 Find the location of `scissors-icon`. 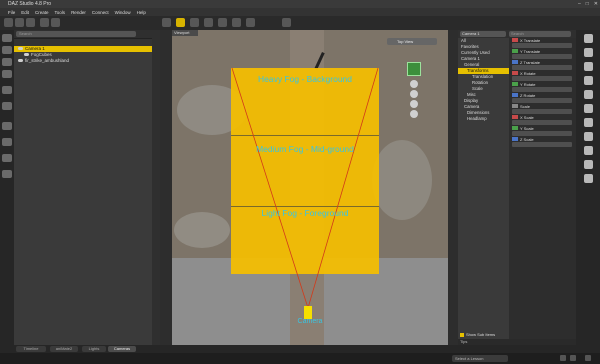

scissors-icon is located at coordinates (7, 174).